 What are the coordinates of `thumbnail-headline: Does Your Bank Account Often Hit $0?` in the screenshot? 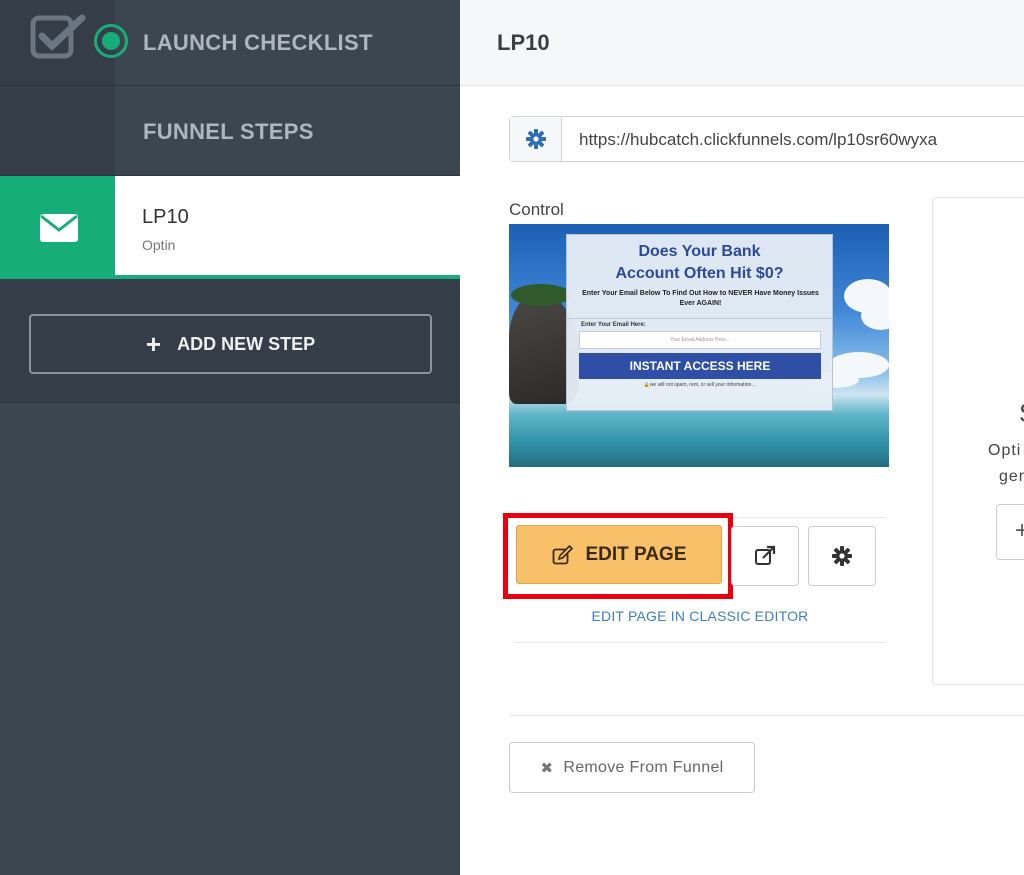 It's located at (699, 262).